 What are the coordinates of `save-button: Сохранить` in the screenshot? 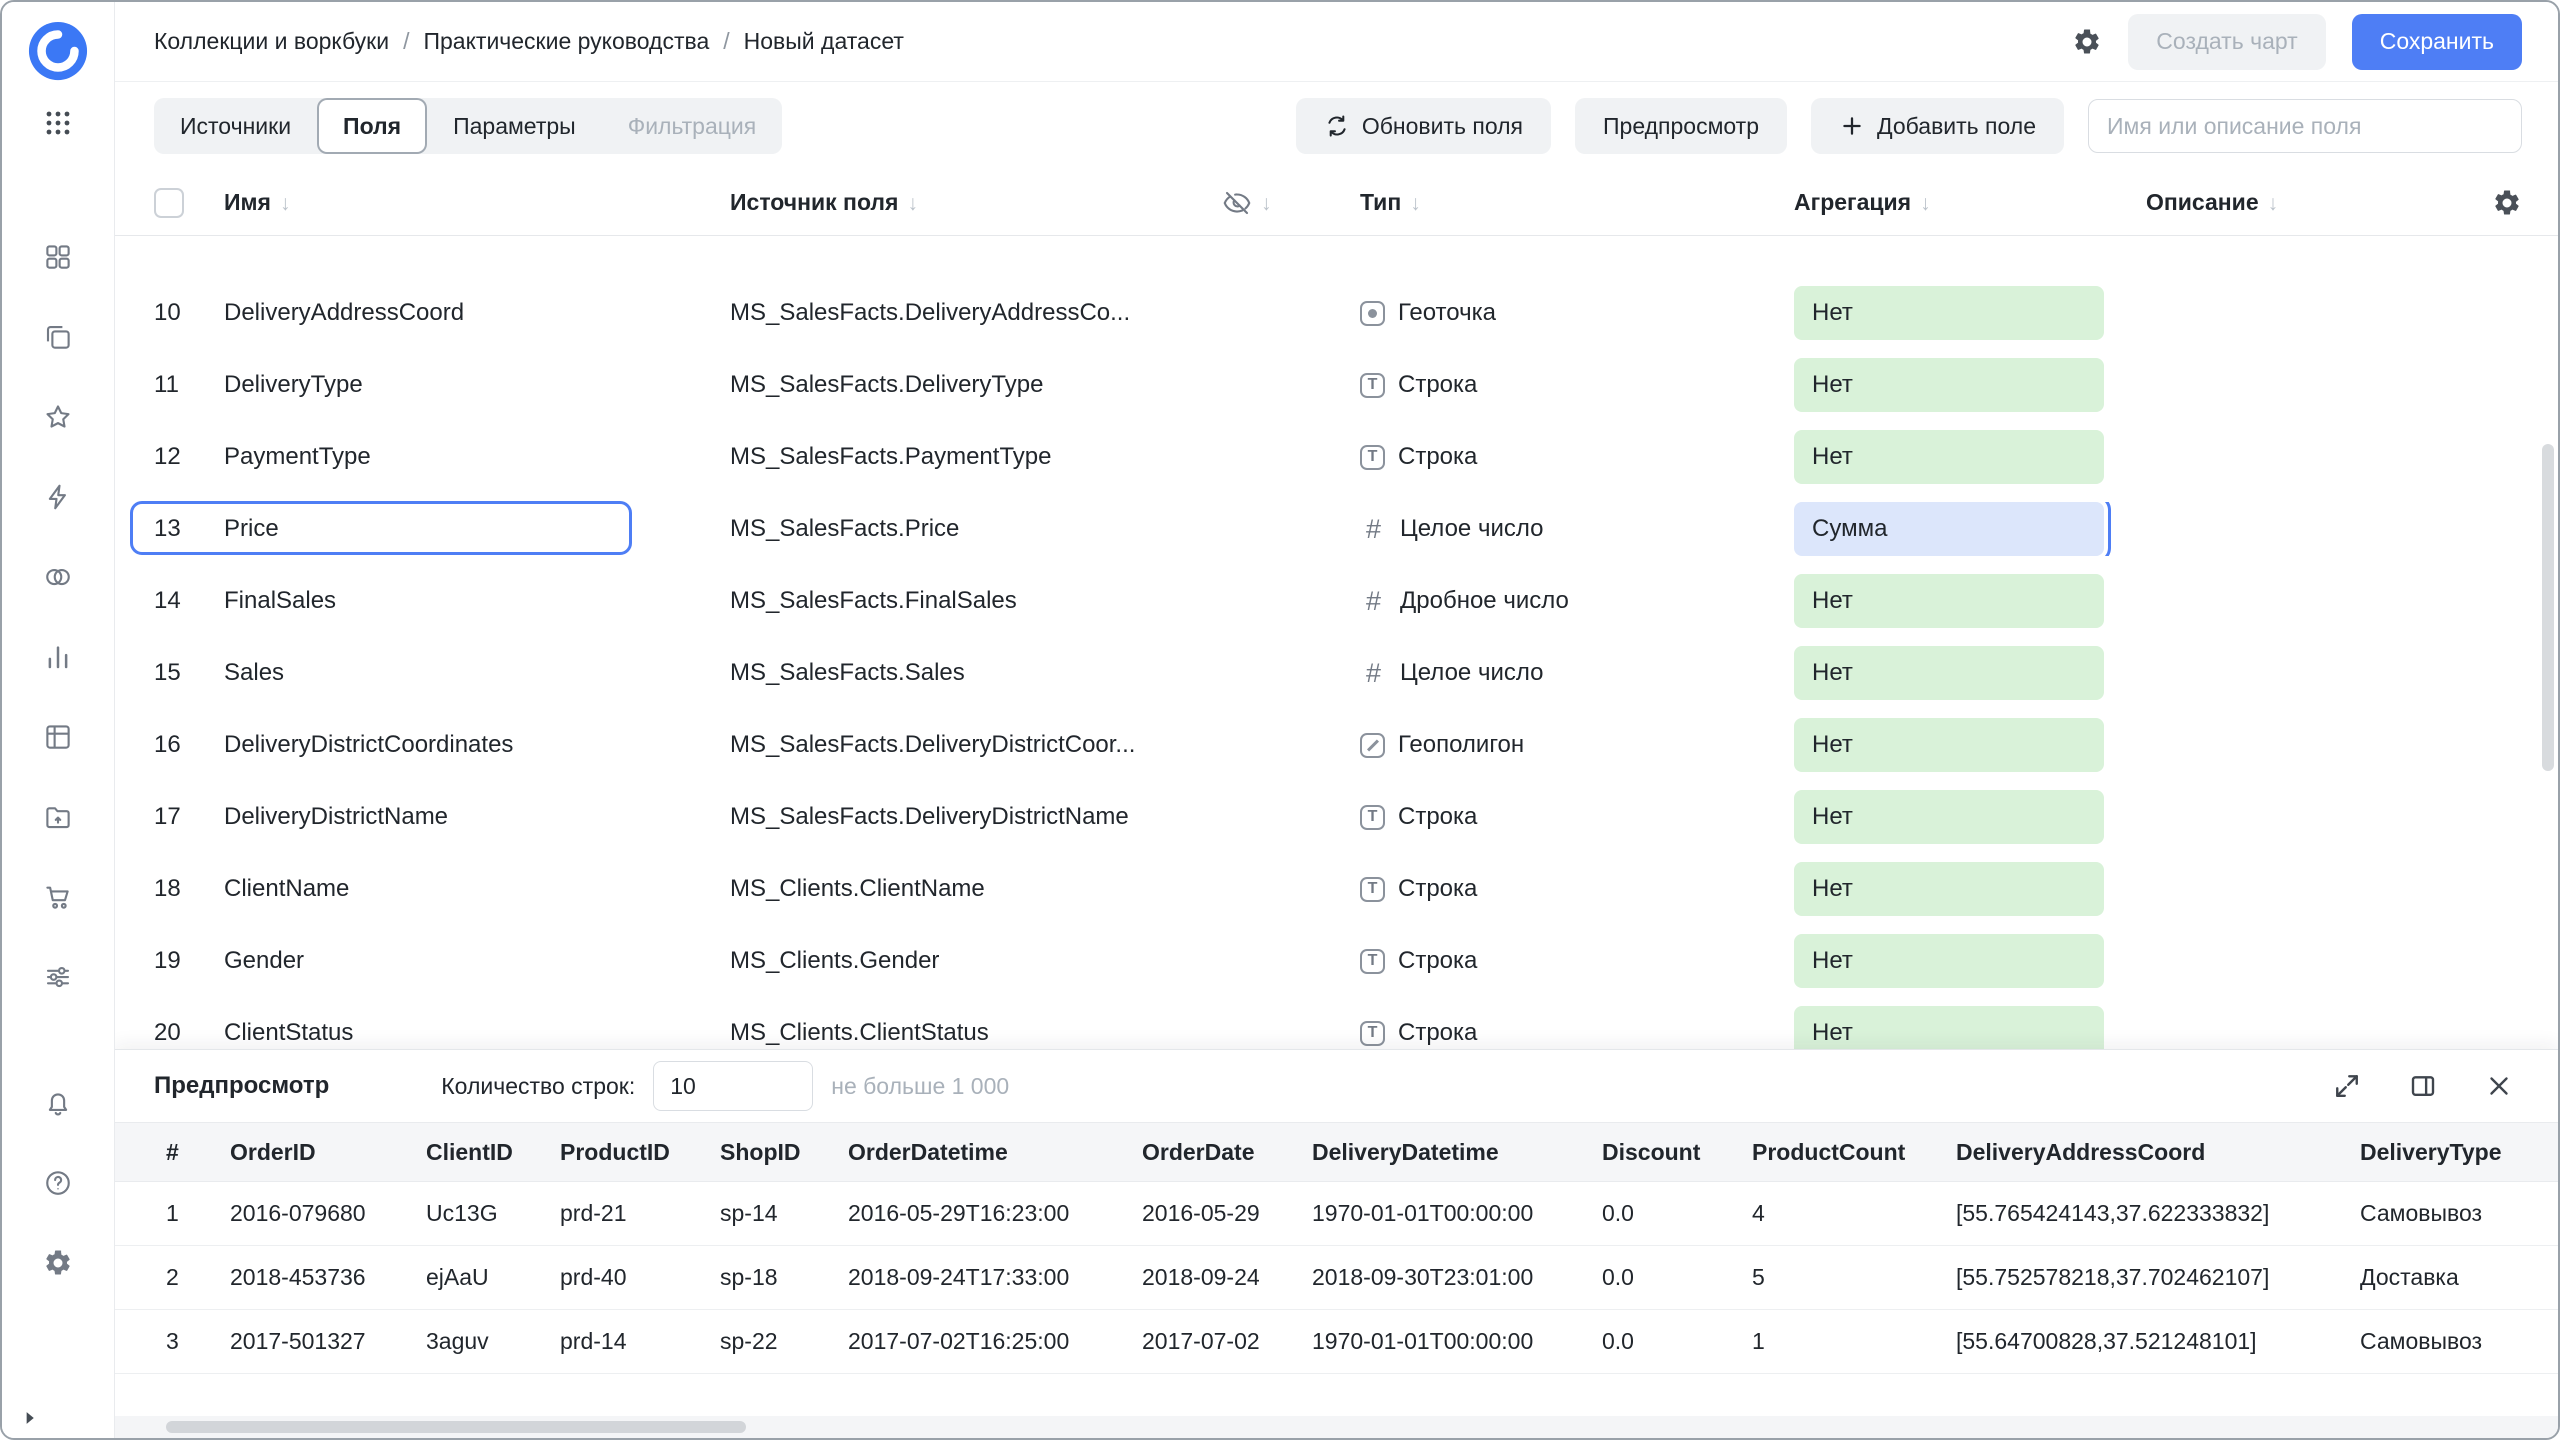 It's located at (2436, 41).